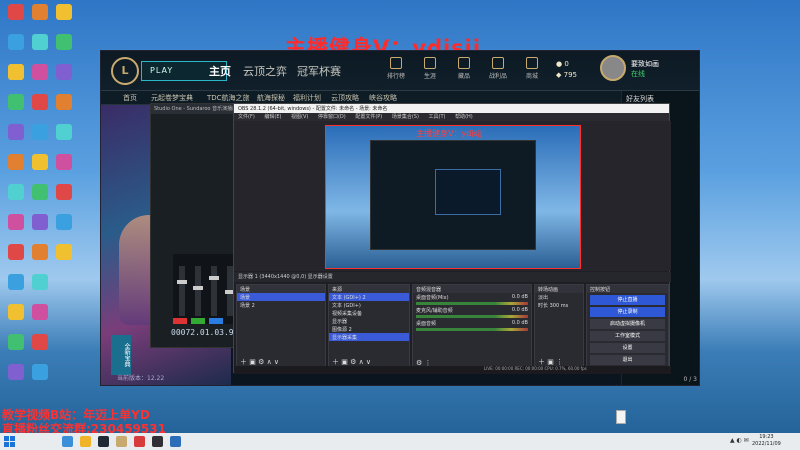  I want to click on collection-icon: 藏品, so click(464, 68).